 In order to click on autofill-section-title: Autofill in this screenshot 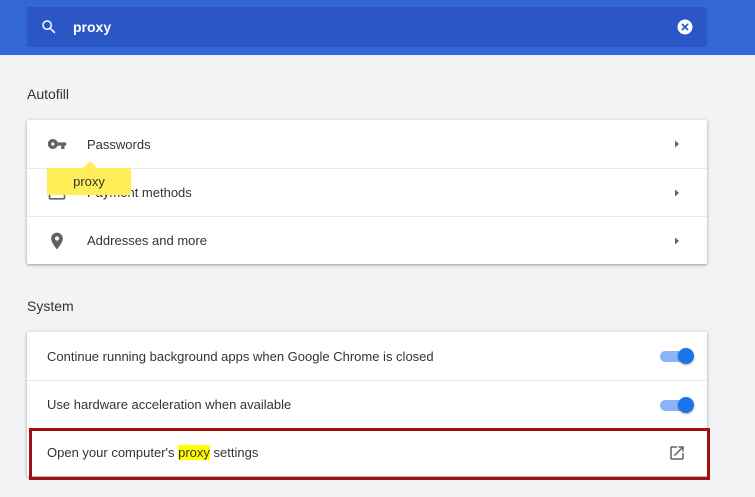, I will do `click(48, 94)`.